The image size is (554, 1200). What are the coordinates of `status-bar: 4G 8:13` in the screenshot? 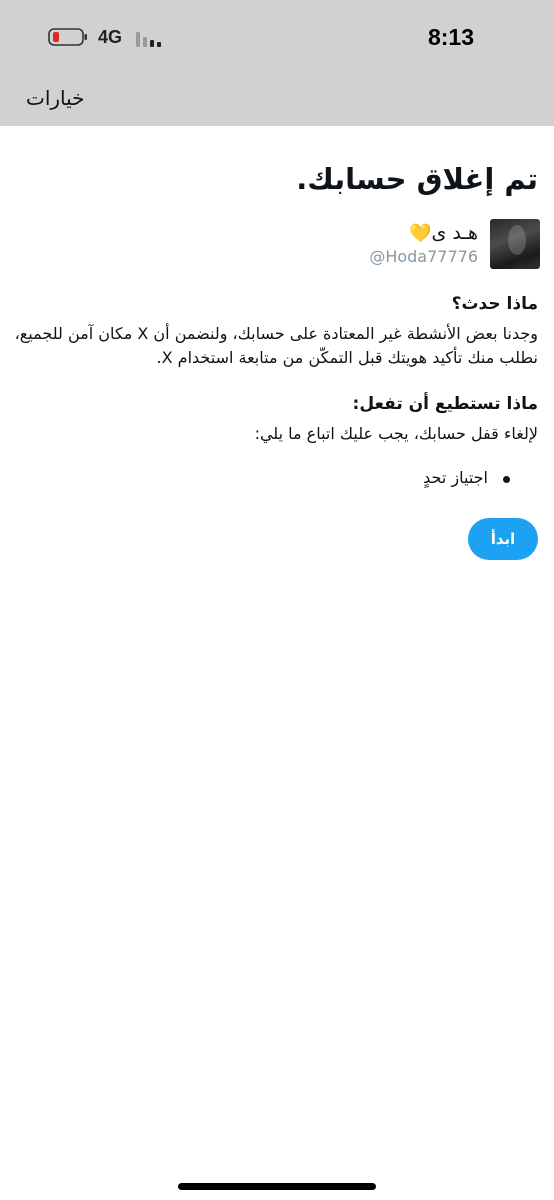 It's located at (277, 39).